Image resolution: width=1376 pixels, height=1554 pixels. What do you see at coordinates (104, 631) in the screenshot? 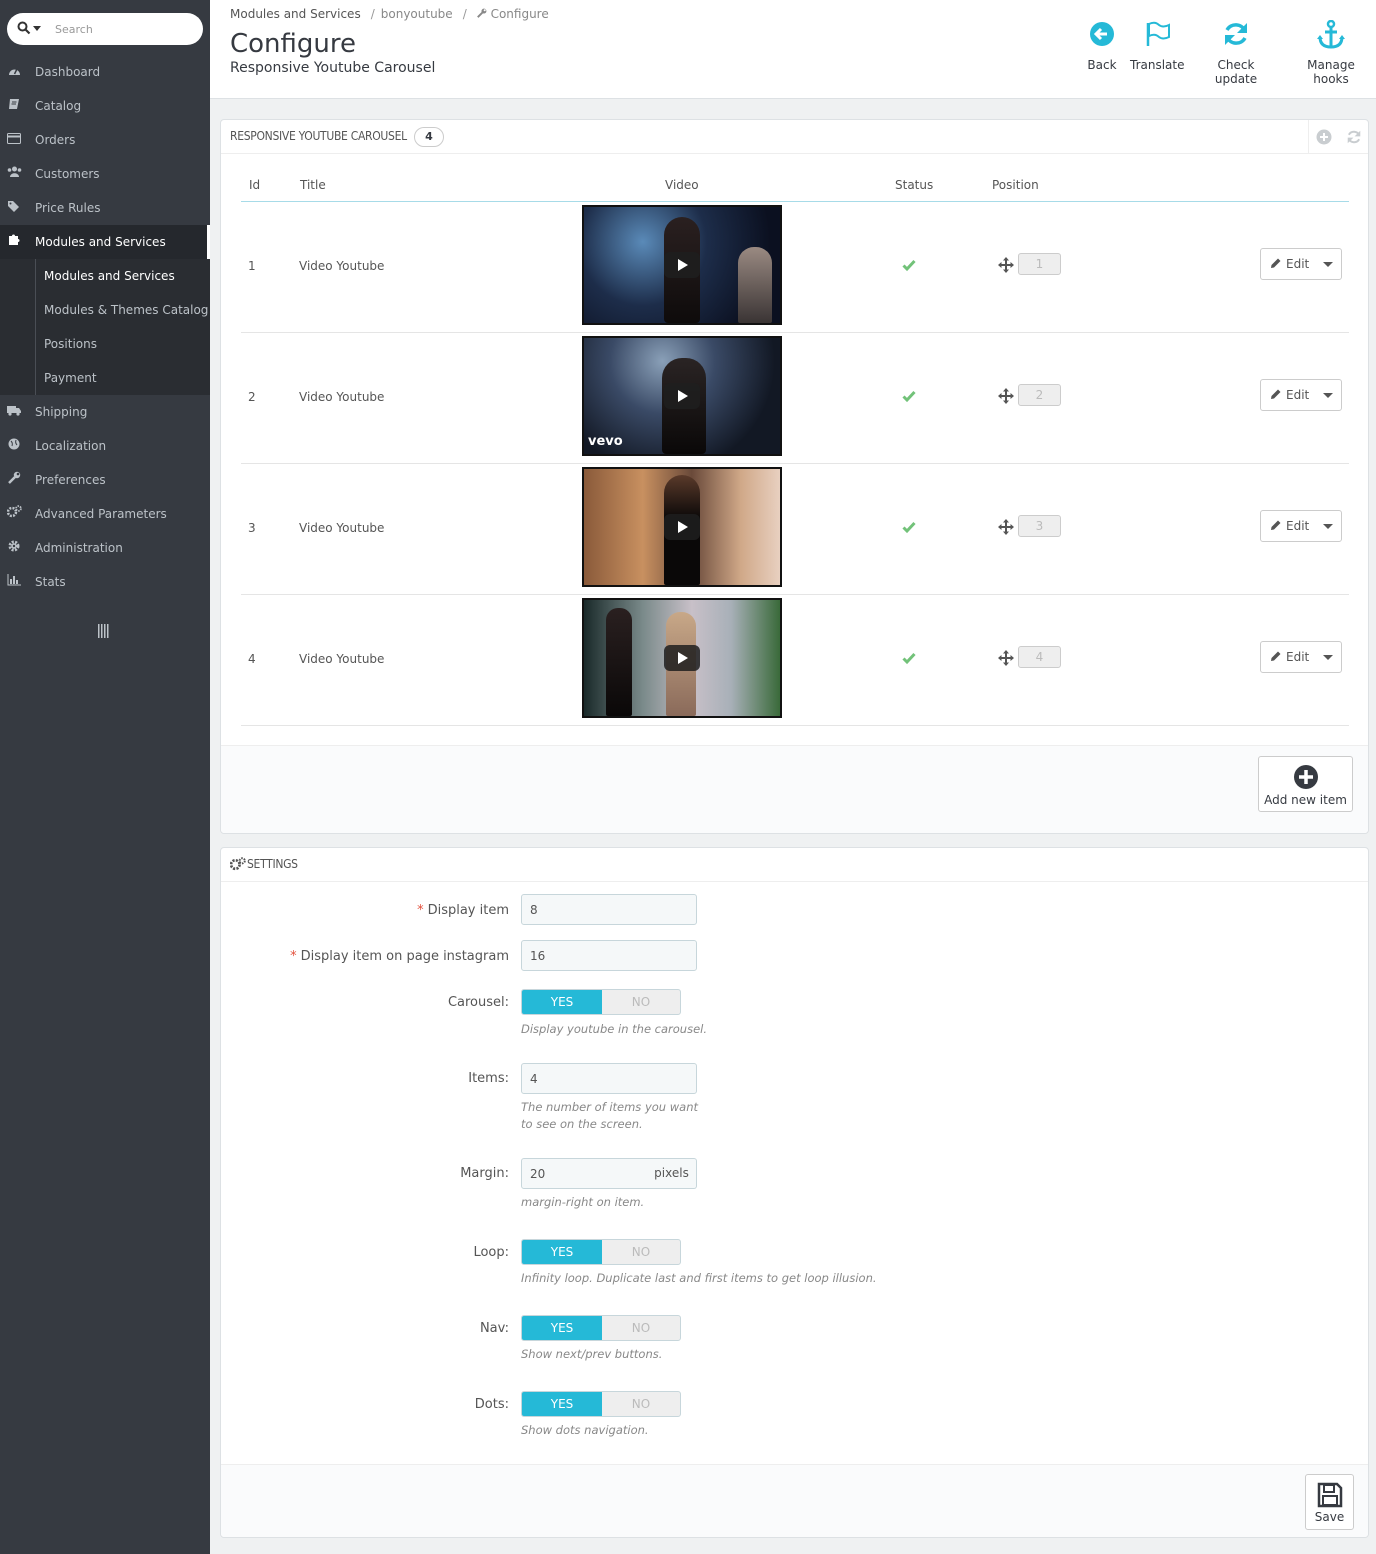
I see `collapse-sidebar-icon` at bounding box center [104, 631].